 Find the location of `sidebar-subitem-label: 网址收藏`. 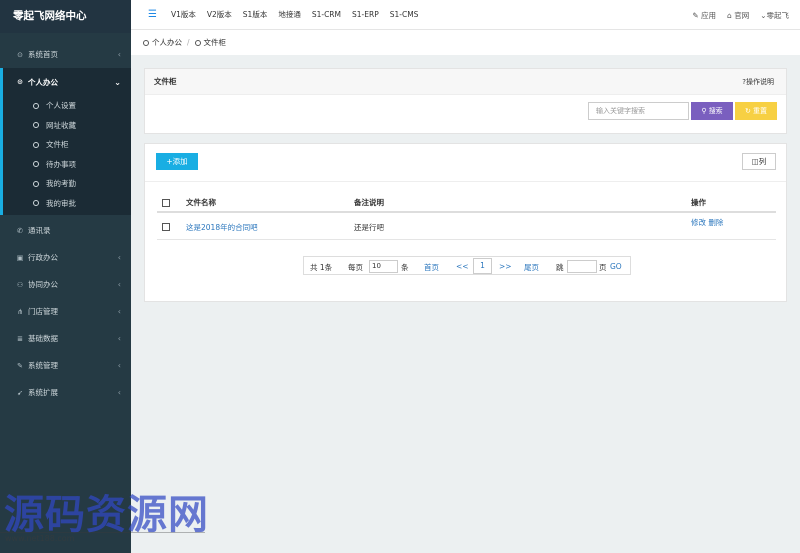

sidebar-subitem-label: 网址收藏 is located at coordinates (61, 125).